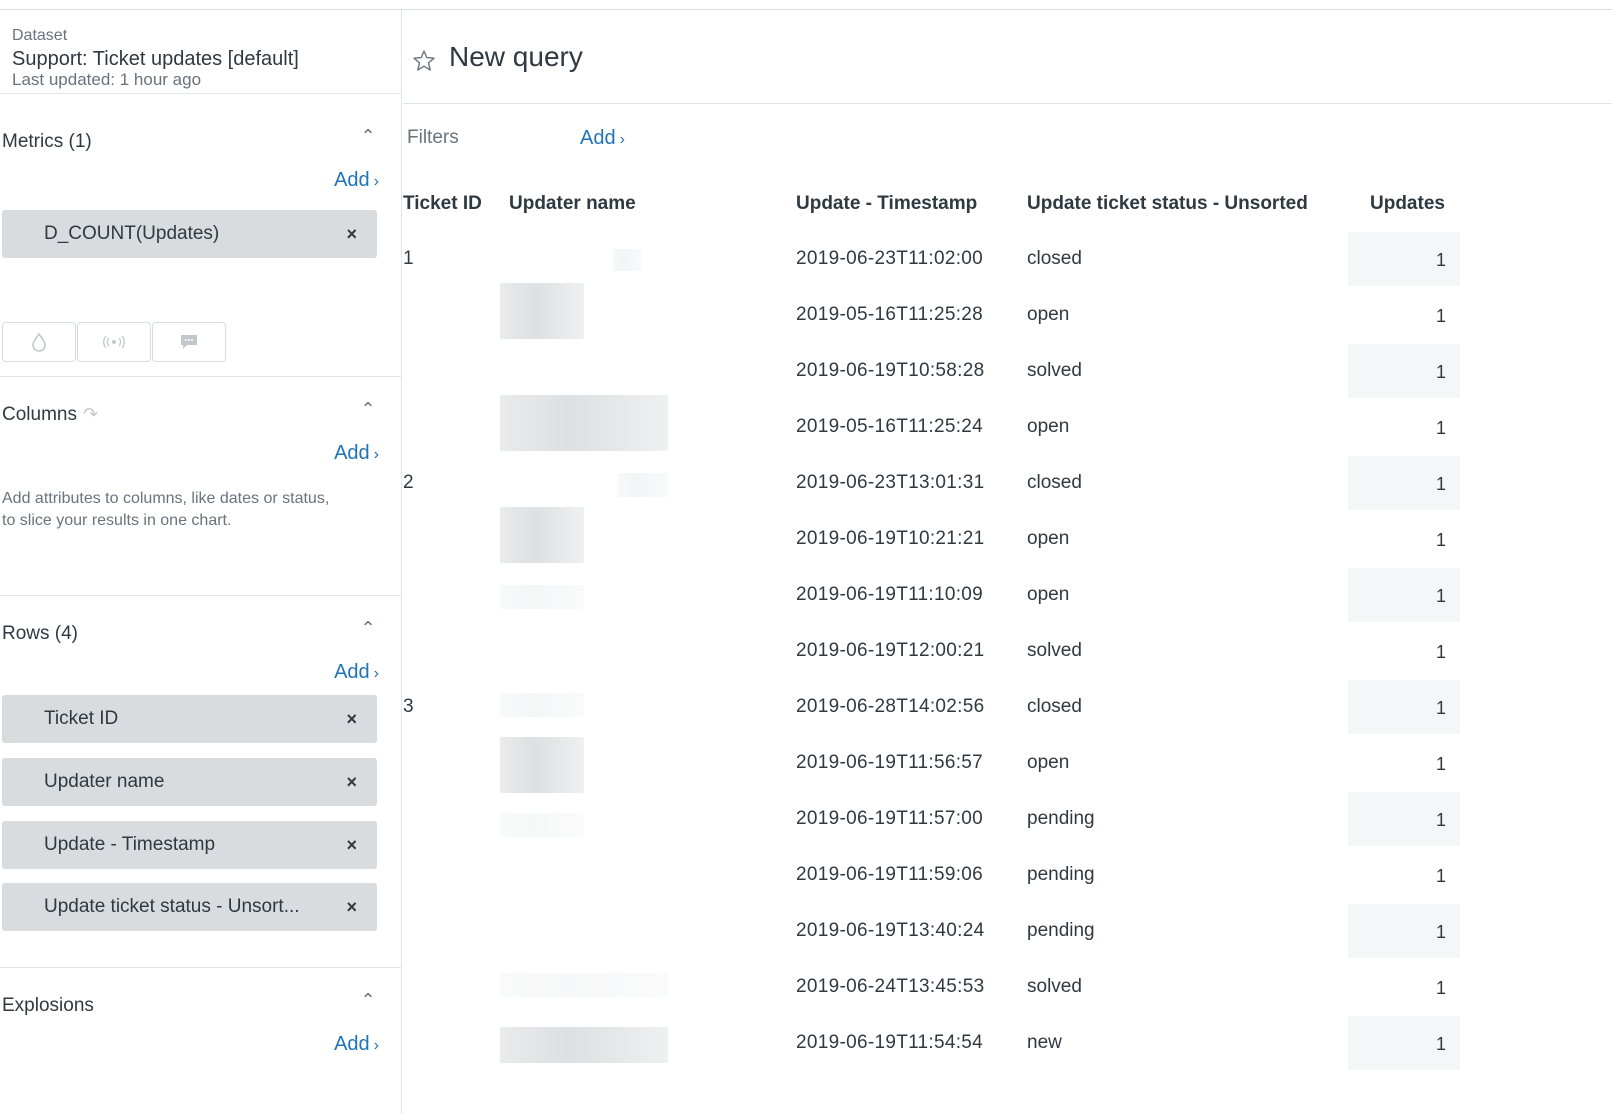 This screenshot has width=1612, height=1114. What do you see at coordinates (1007, 707) in the screenshot?
I see `table-row: 3 2019-06-28T14:02:56 closed 1` at bounding box center [1007, 707].